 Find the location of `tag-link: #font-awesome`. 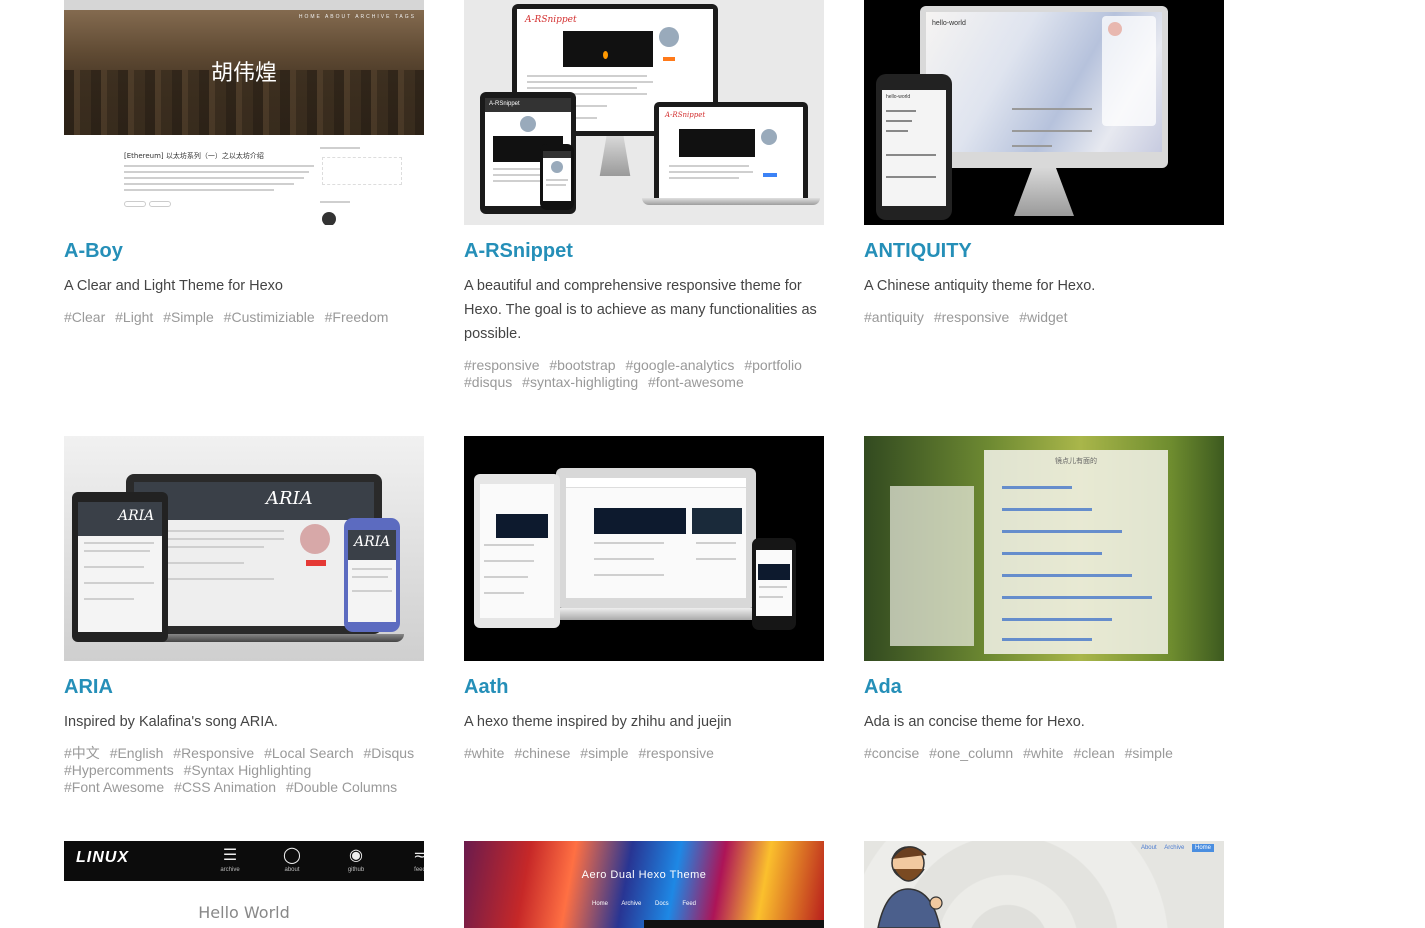

tag-link: #font-awesome is located at coordinates (696, 382).